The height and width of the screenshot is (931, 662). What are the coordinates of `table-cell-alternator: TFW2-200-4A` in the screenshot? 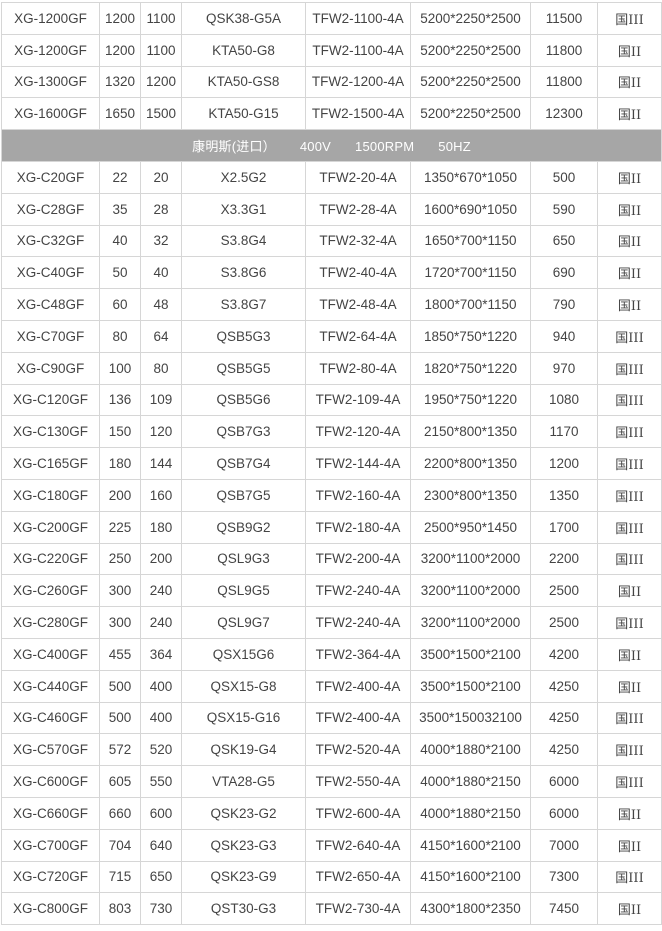 It's located at (358, 559).